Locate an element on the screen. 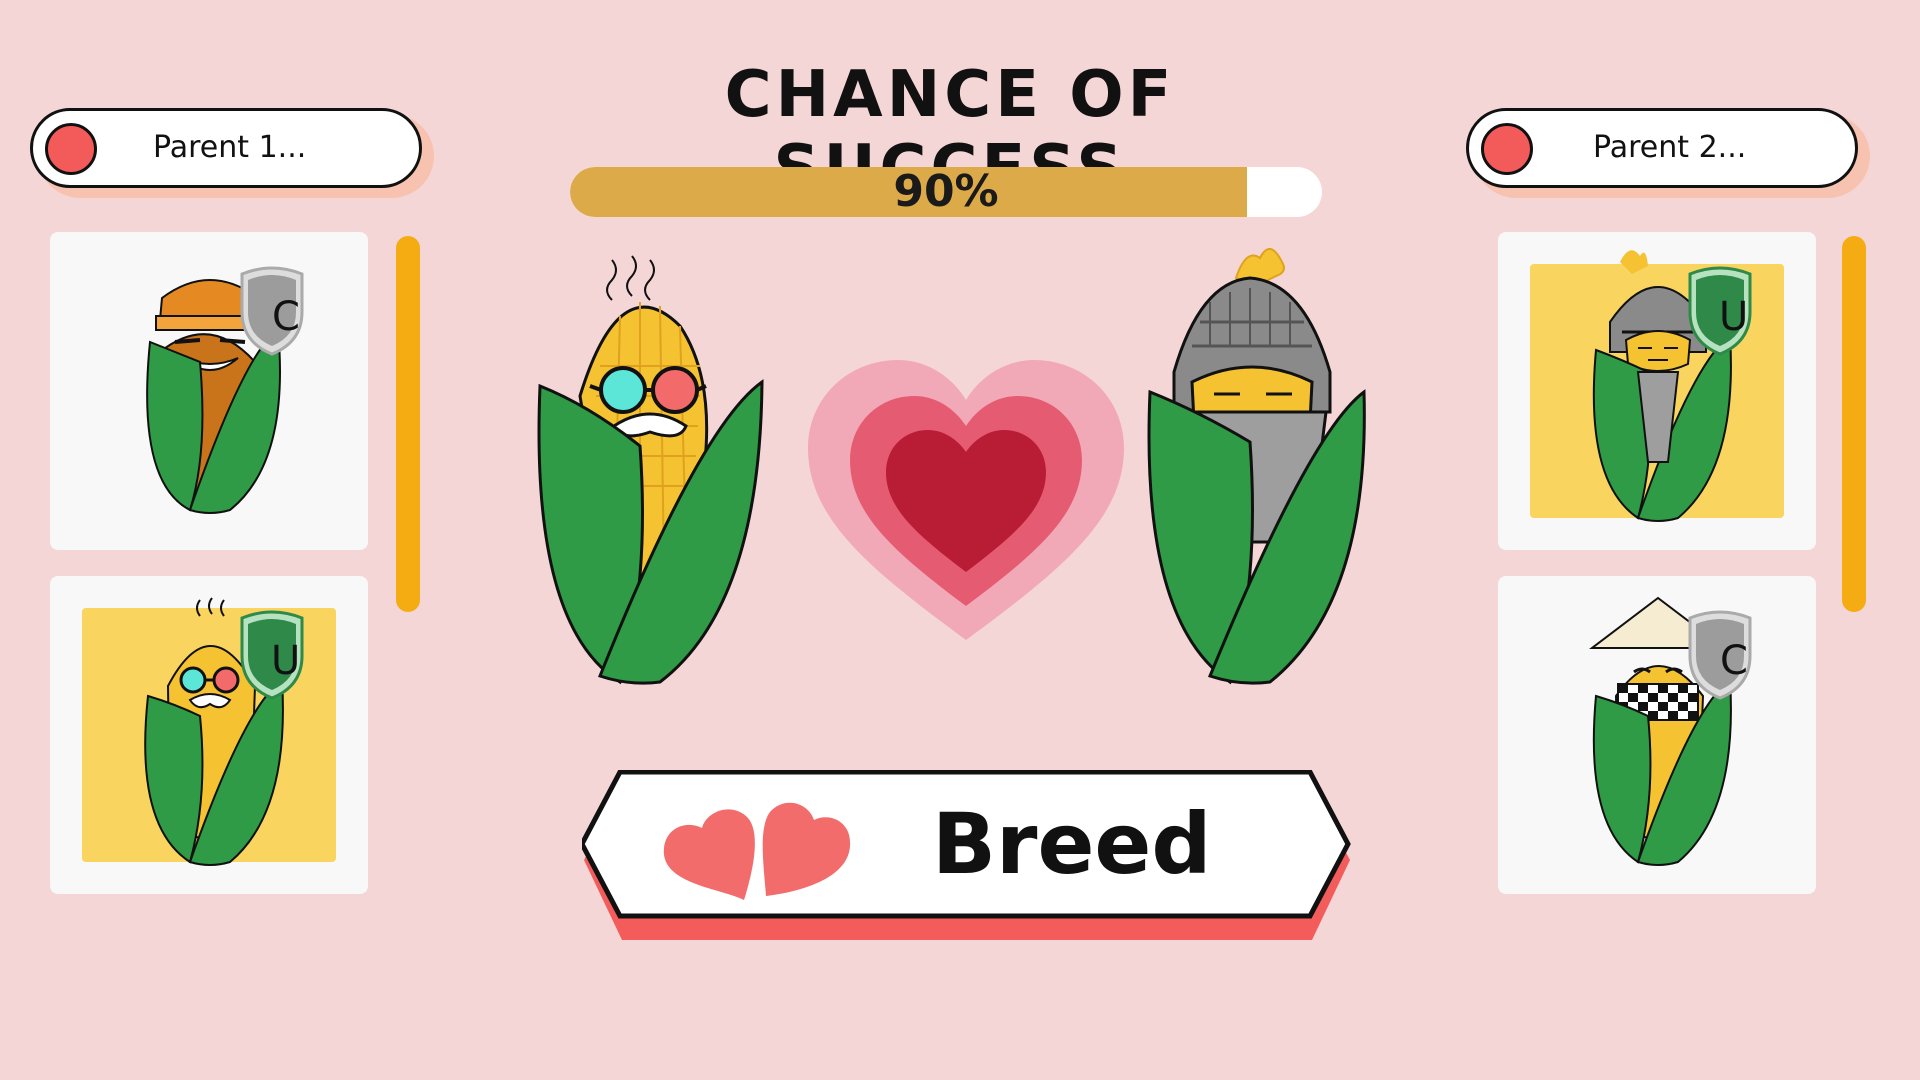 The image size is (1920, 1080). parent1-card-professor-corn: U is located at coordinates (209, 735).